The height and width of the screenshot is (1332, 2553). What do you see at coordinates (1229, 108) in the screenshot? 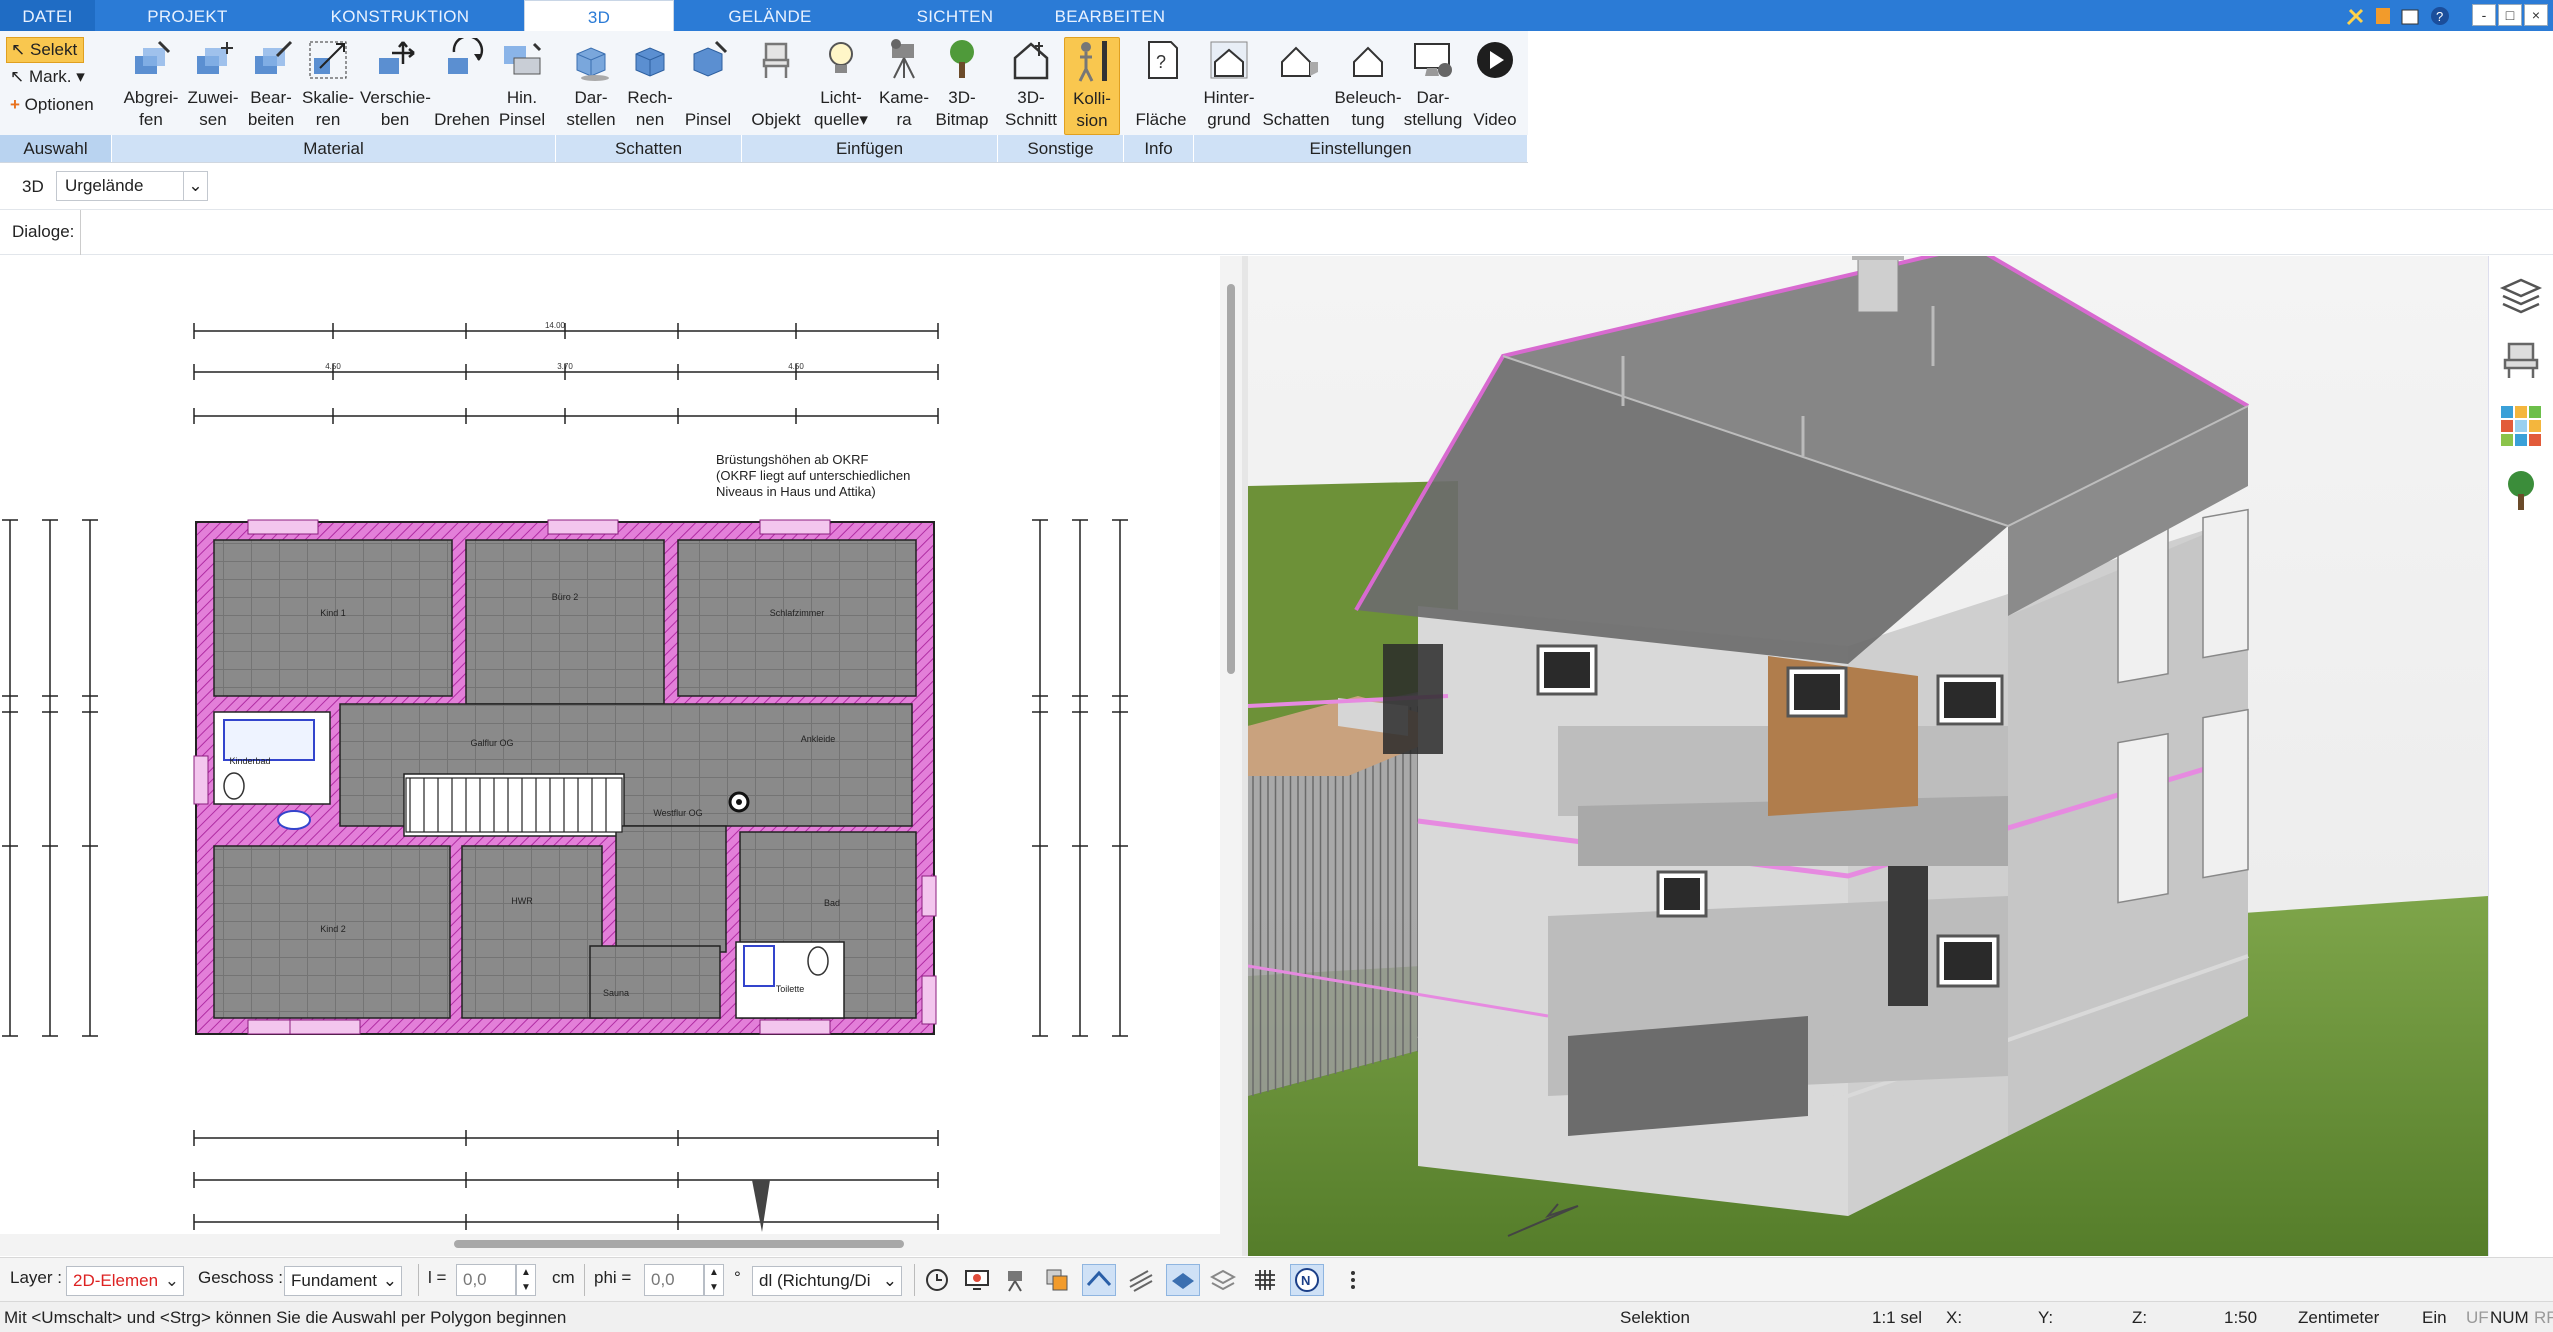
I see `hintergrund-label: Hinter- grund` at bounding box center [1229, 108].